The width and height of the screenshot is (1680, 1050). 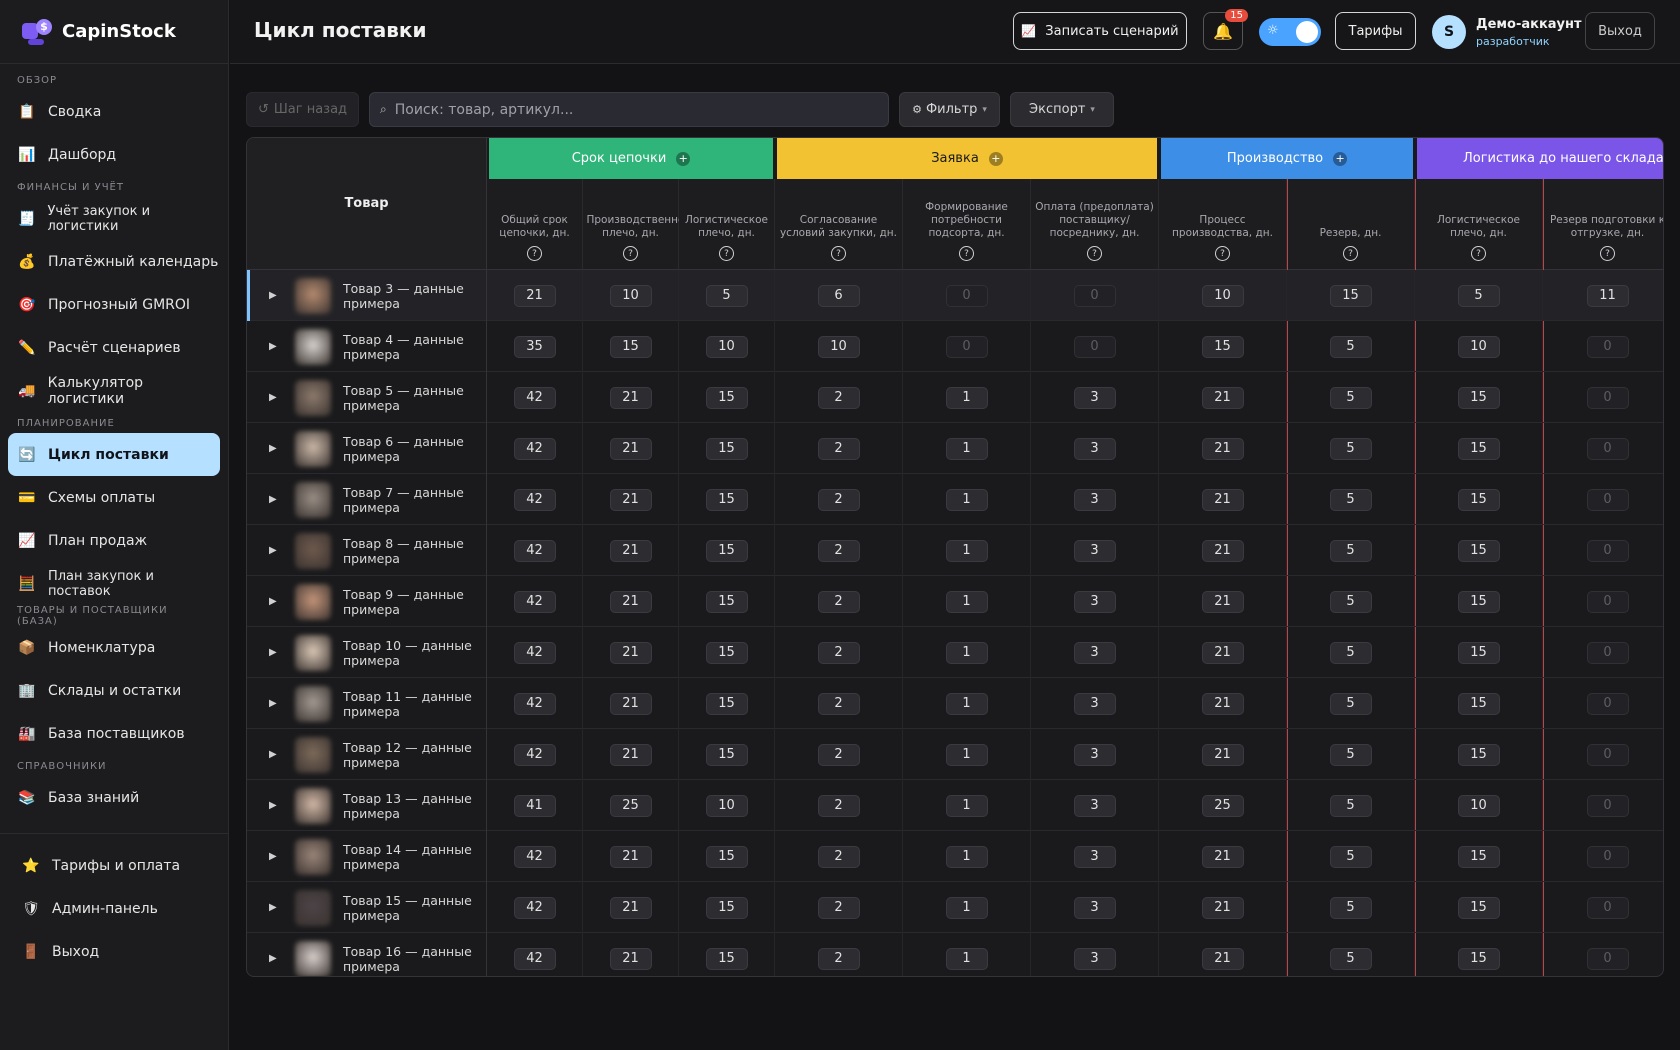 I want to click on value-input: 6, so click(x=838, y=295).